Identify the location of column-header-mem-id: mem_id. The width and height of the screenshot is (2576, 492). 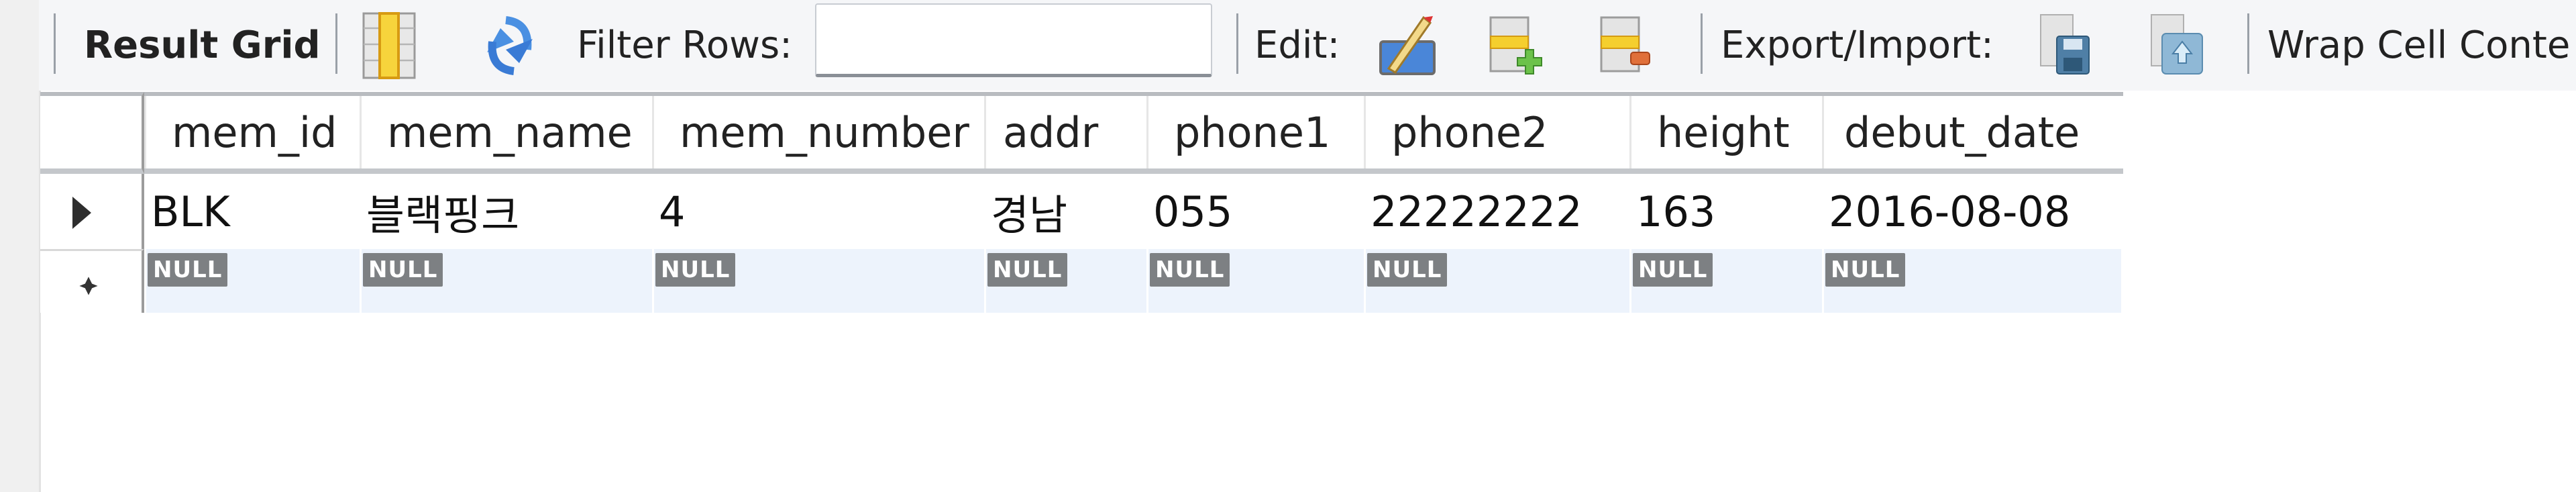
(252, 132).